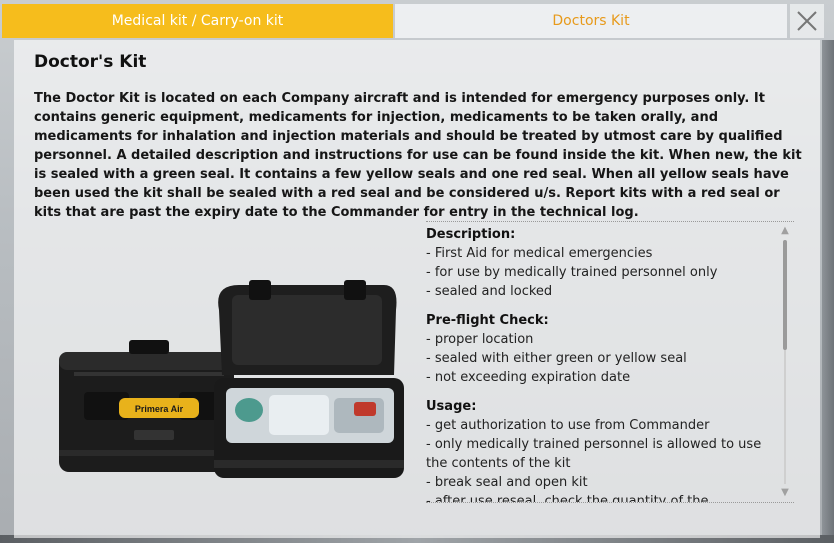 This screenshot has height=543, width=834. Describe the element at coordinates (828, 290) in the screenshot. I see `background-edge` at that location.